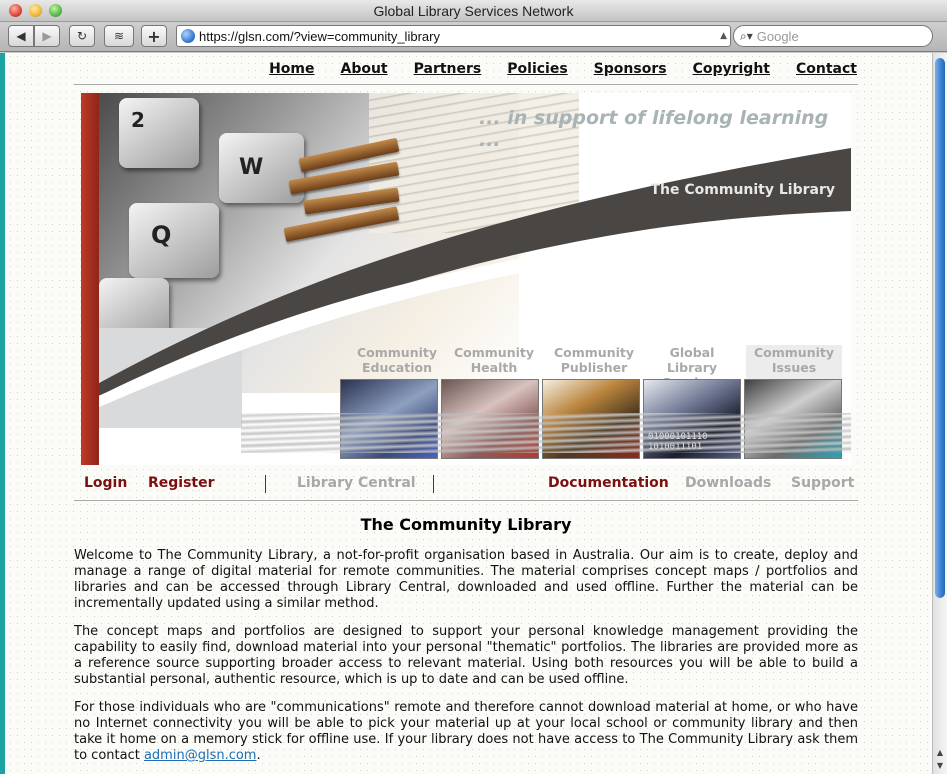 Image resolution: width=947 pixels, height=774 pixels. What do you see at coordinates (154, 36) in the screenshot?
I see `add-bookmark-button: +` at bounding box center [154, 36].